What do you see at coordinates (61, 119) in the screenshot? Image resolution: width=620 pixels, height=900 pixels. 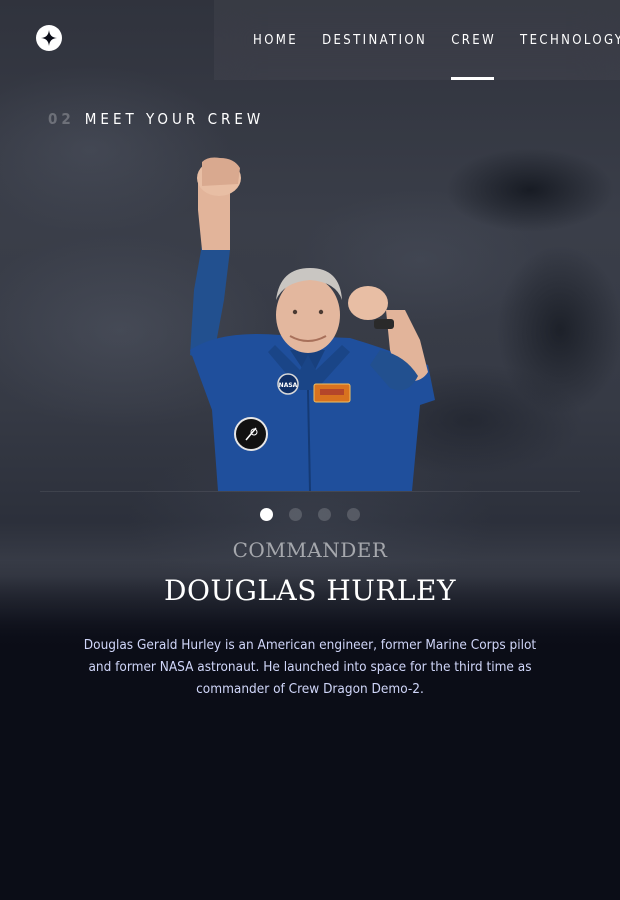 I see `section-number: 02` at bounding box center [61, 119].